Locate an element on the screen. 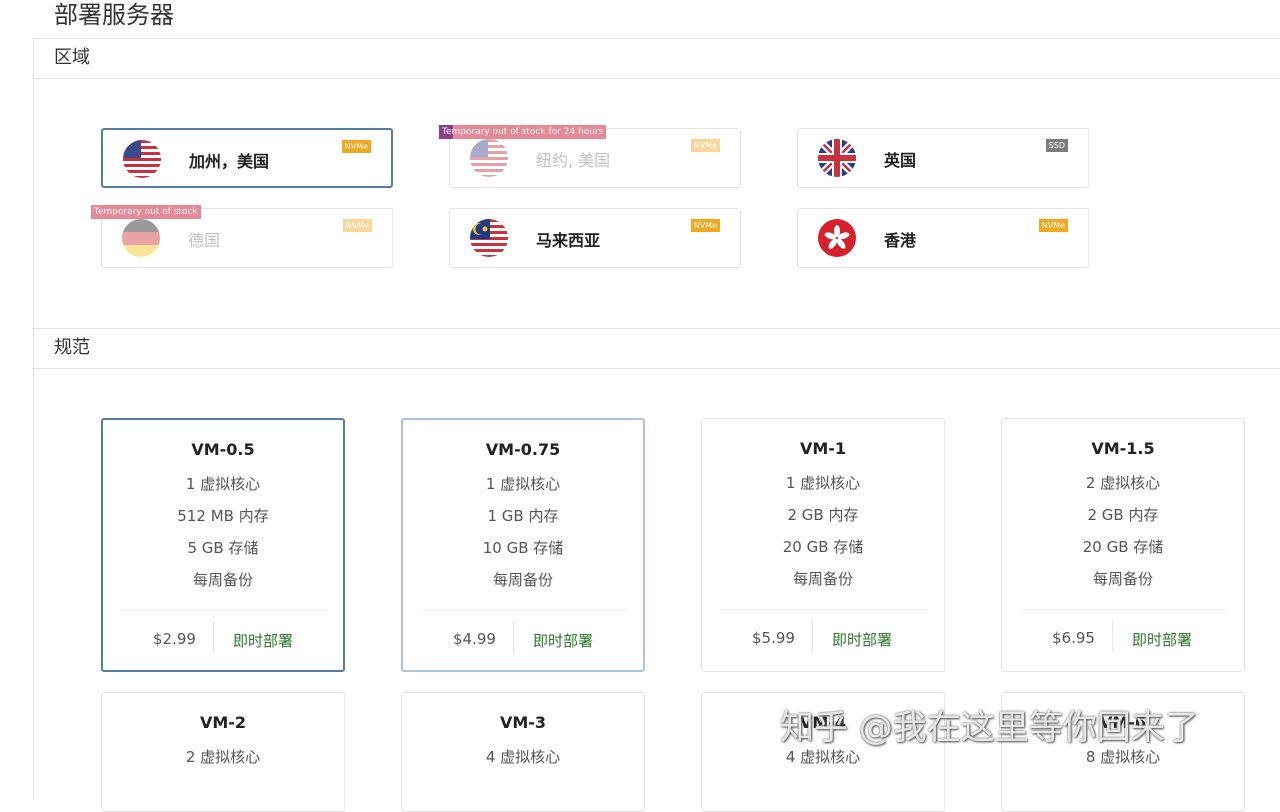 Image resolution: width=1280 pixels, height=812 pixels. plan-card-vm-4: VM-4 4 虚拟核心 is located at coordinates (823, 752).